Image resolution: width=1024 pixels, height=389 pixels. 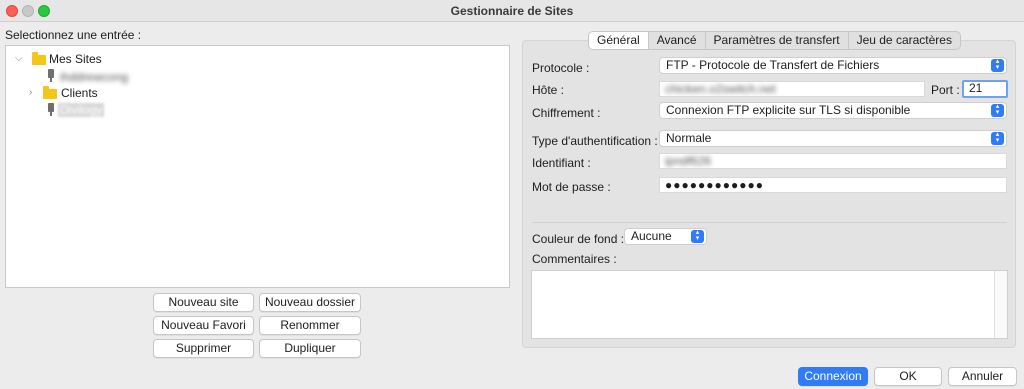 What do you see at coordinates (75, 59) in the screenshot?
I see `tree-item-label: Mes Sites` at bounding box center [75, 59].